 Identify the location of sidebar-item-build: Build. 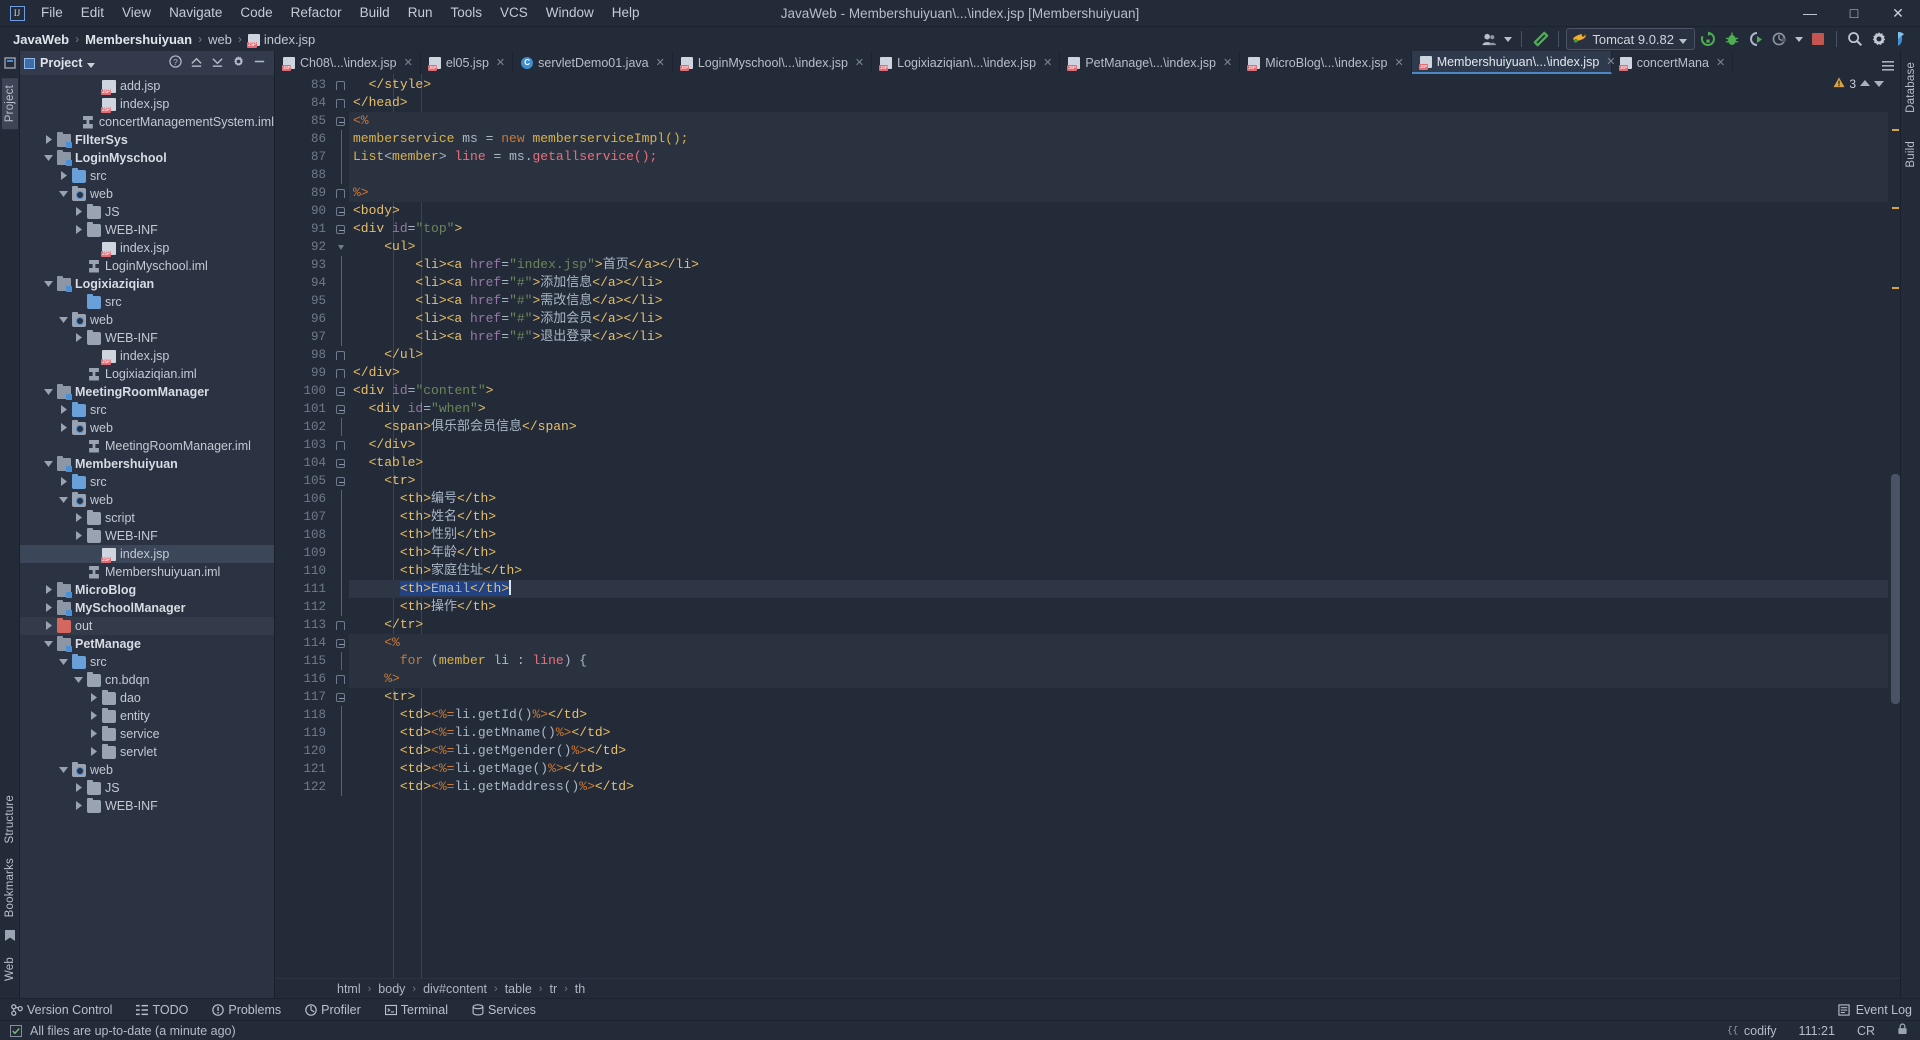
(1911, 154).